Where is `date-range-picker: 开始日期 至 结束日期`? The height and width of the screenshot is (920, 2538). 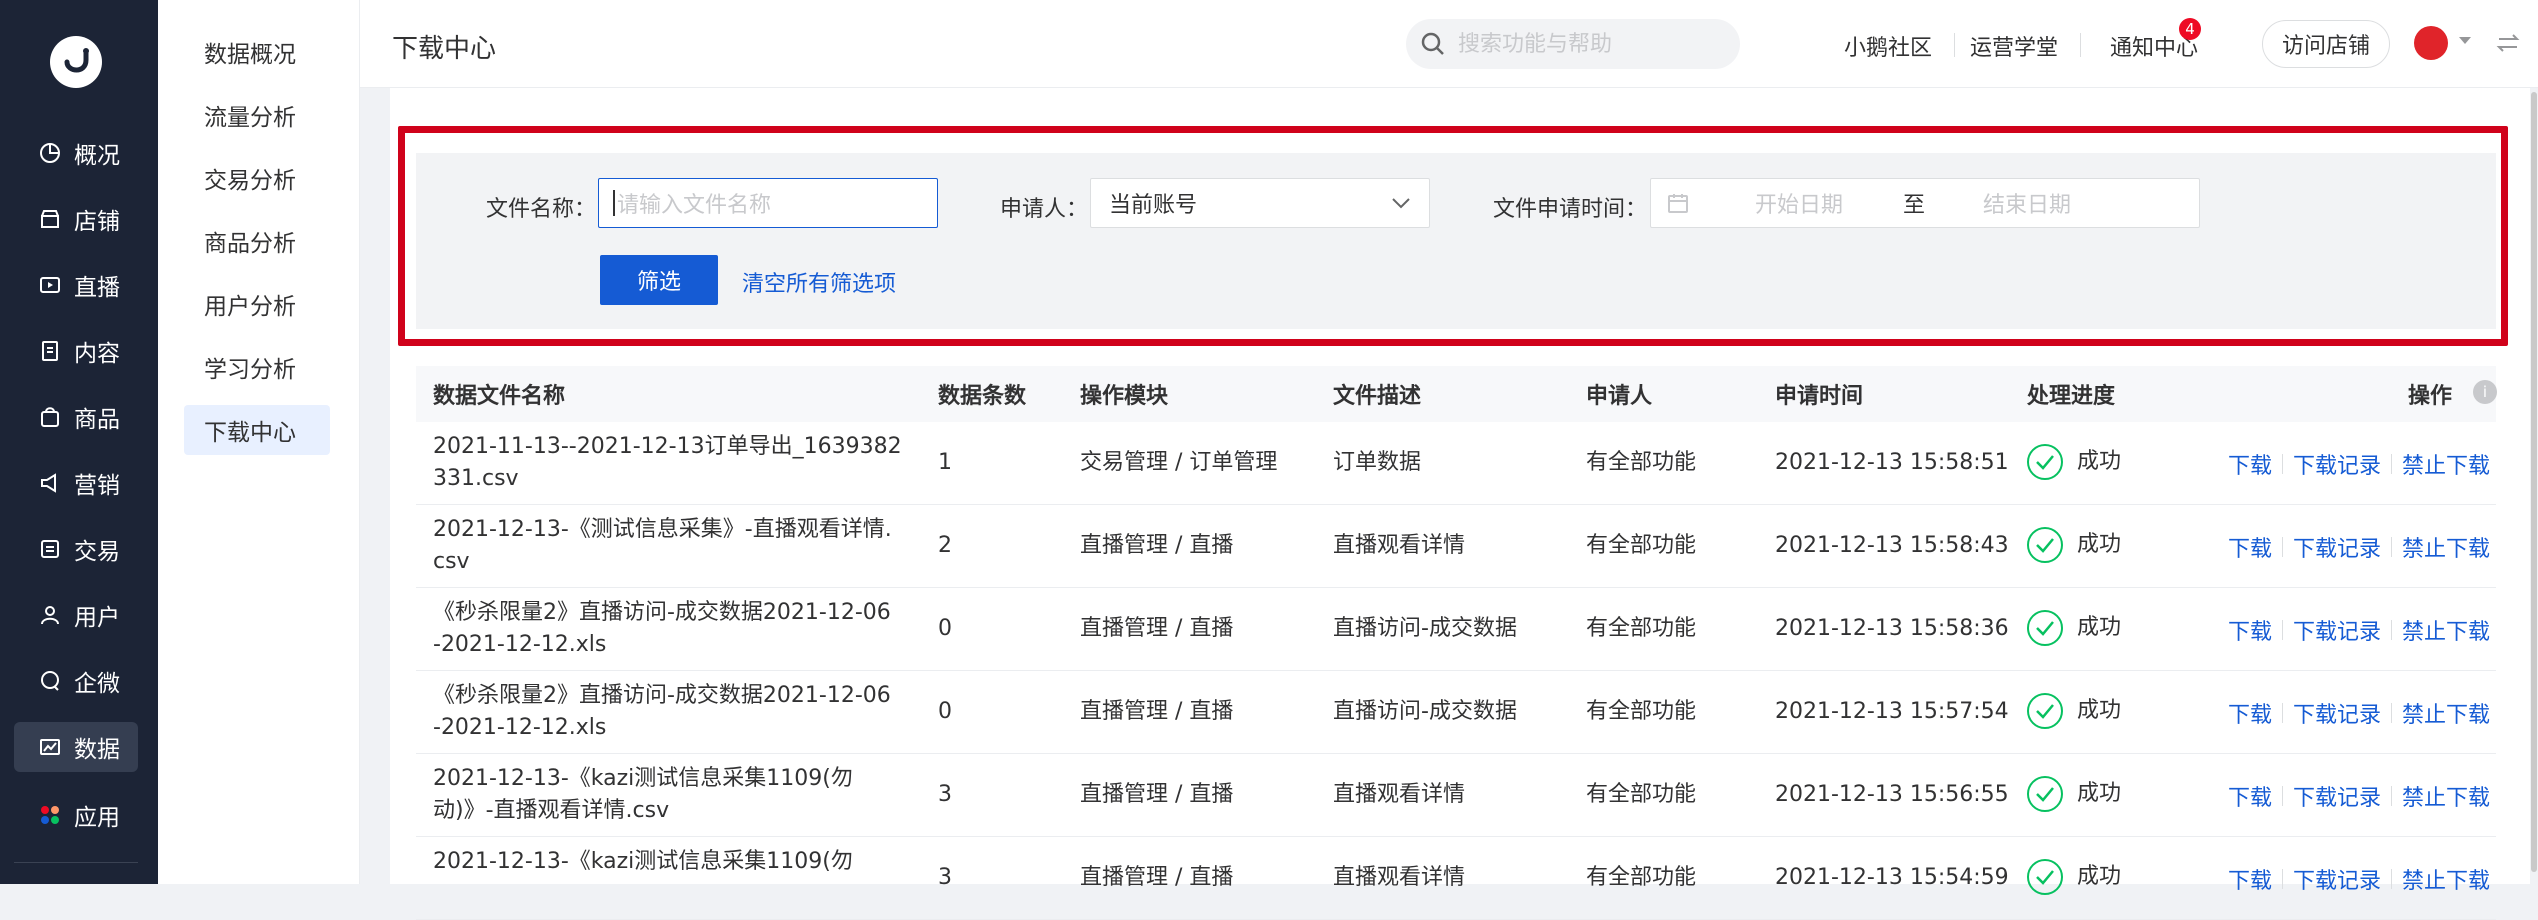 date-range-picker: 开始日期 至 结束日期 is located at coordinates (1925, 203).